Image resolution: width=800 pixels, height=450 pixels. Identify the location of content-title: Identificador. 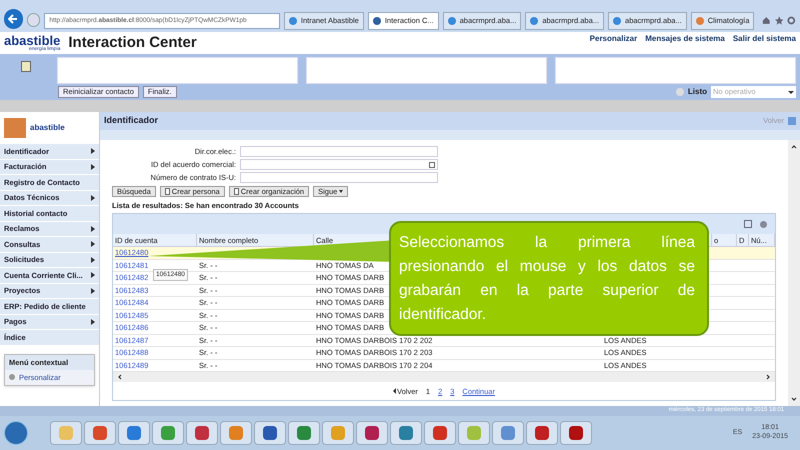
(131, 121).